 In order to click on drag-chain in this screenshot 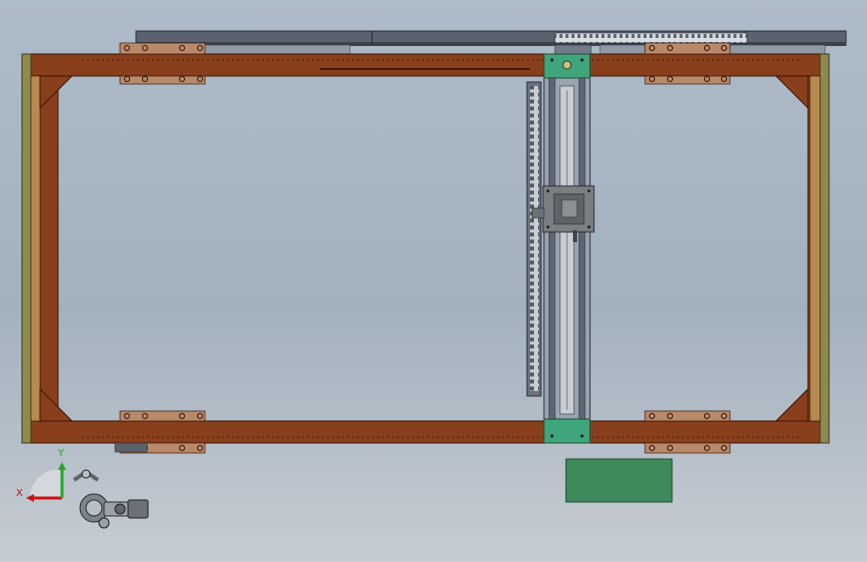, I will do `click(534, 239)`.